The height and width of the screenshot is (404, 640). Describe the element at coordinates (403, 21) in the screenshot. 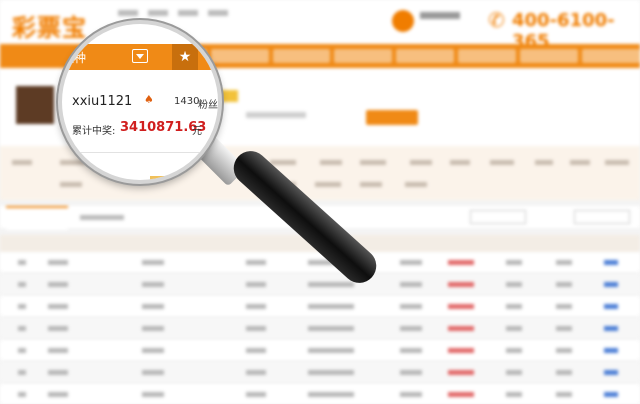

I see `user-center-icon` at that location.